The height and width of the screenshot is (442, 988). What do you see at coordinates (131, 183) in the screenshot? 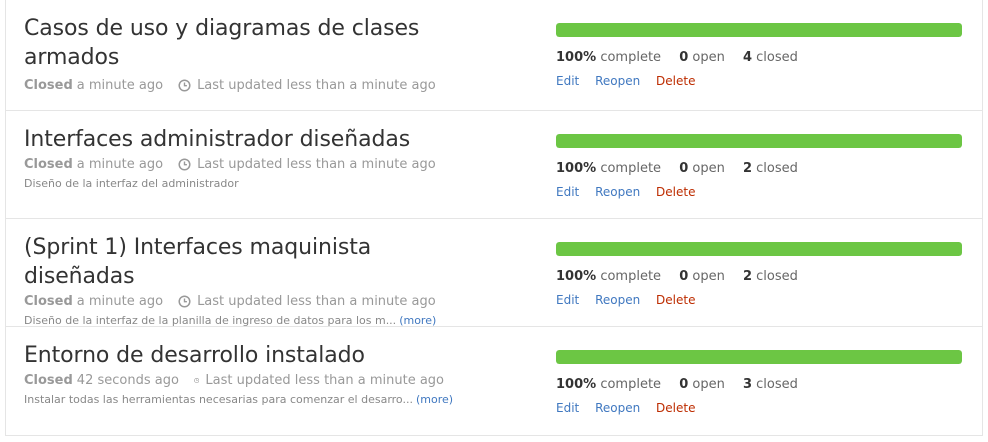
I see `description-text: Diseño de la interfaz del administrador` at bounding box center [131, 183].